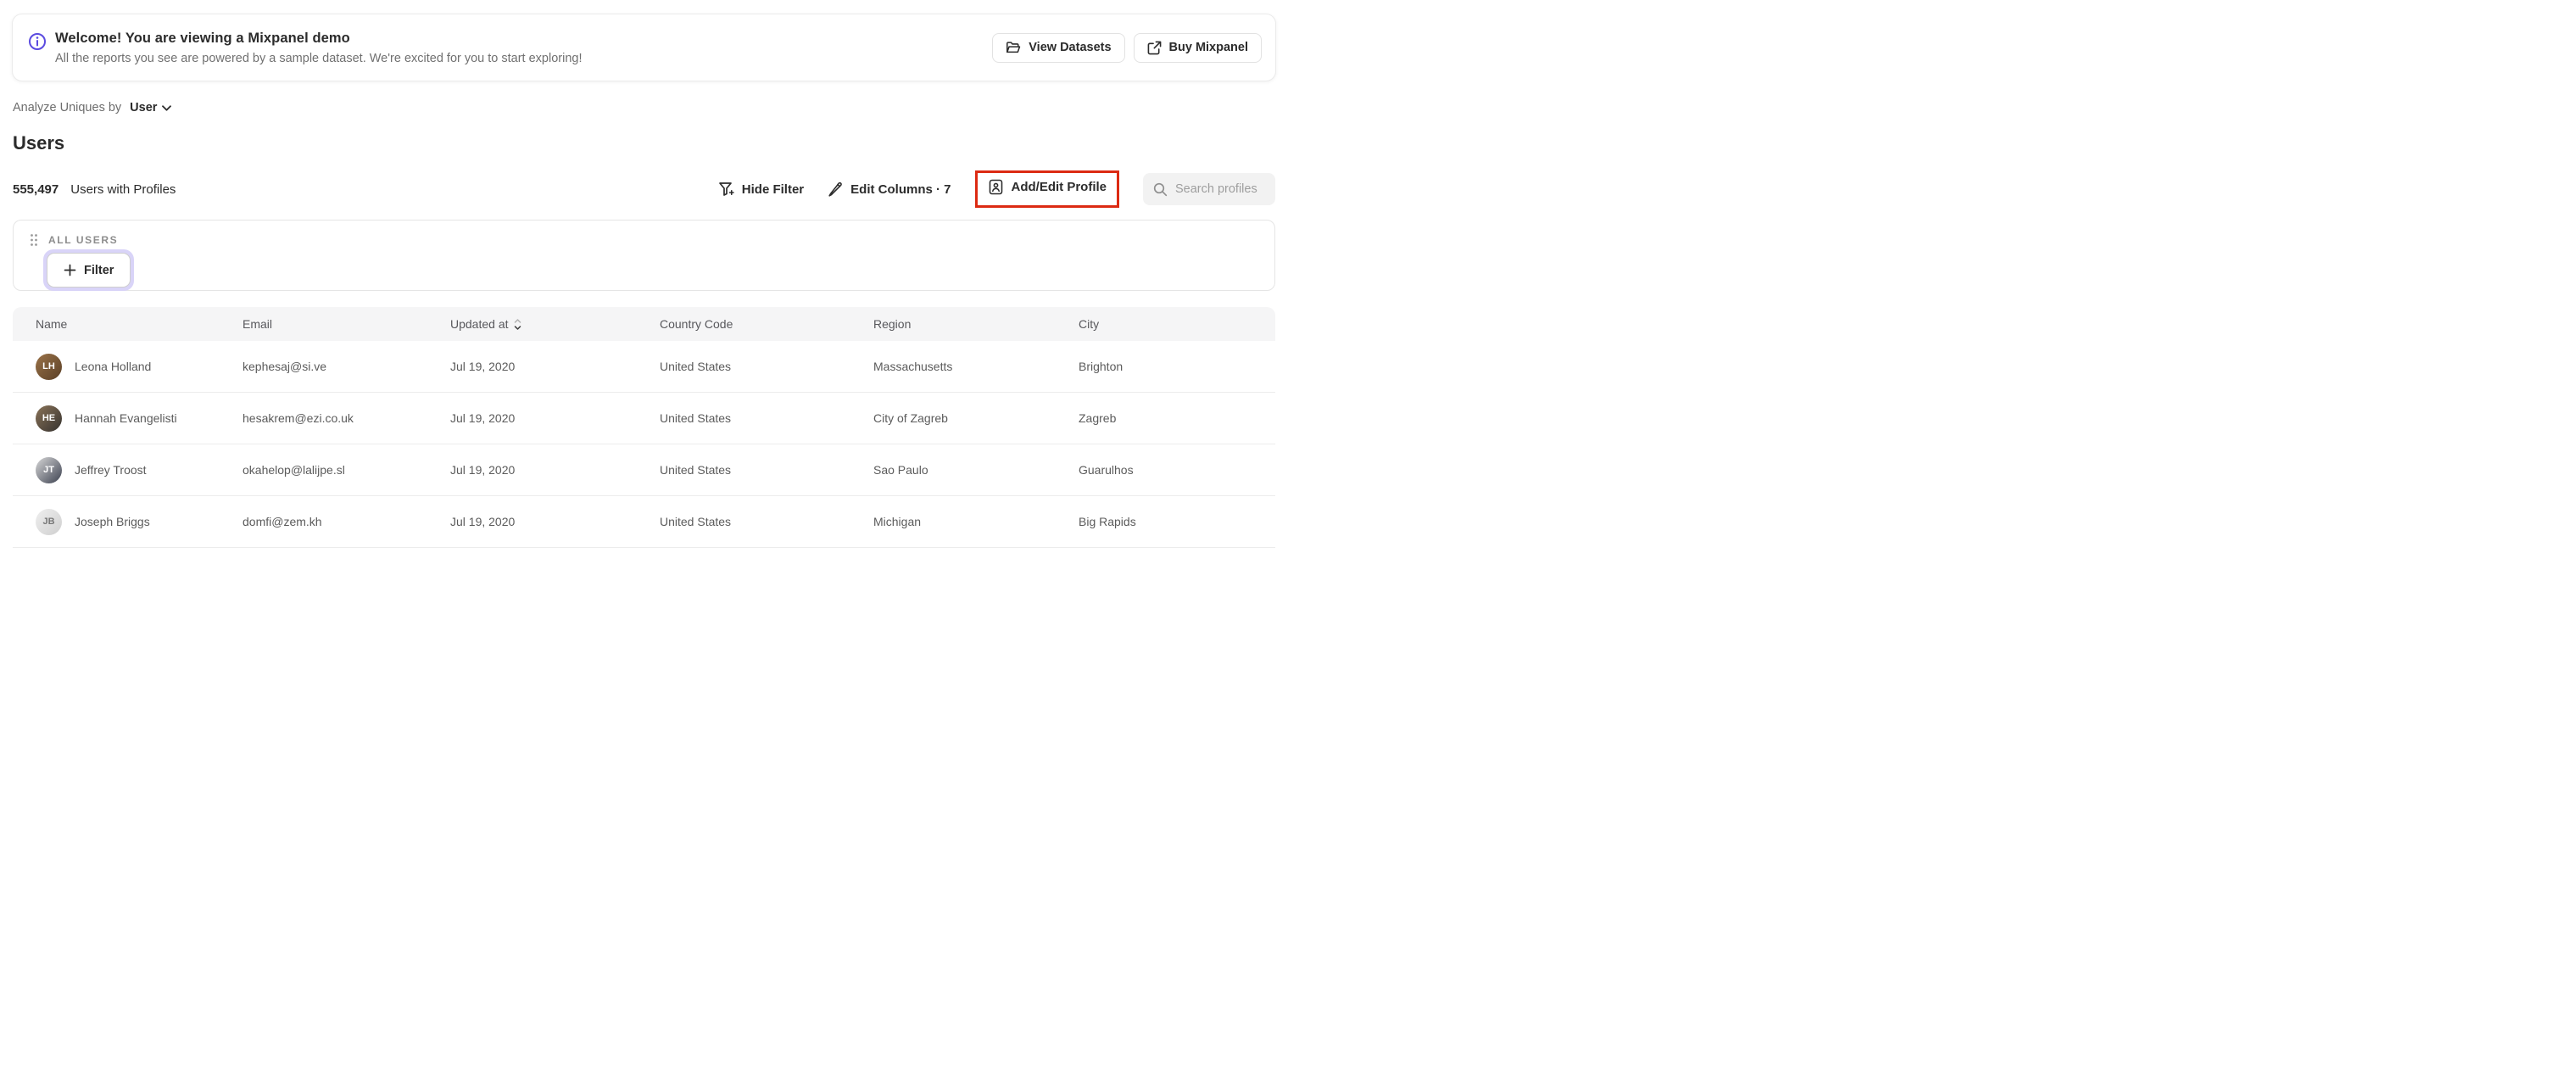  I want to click on cell-name: Hannah Evangelisti, so click(126, 418).